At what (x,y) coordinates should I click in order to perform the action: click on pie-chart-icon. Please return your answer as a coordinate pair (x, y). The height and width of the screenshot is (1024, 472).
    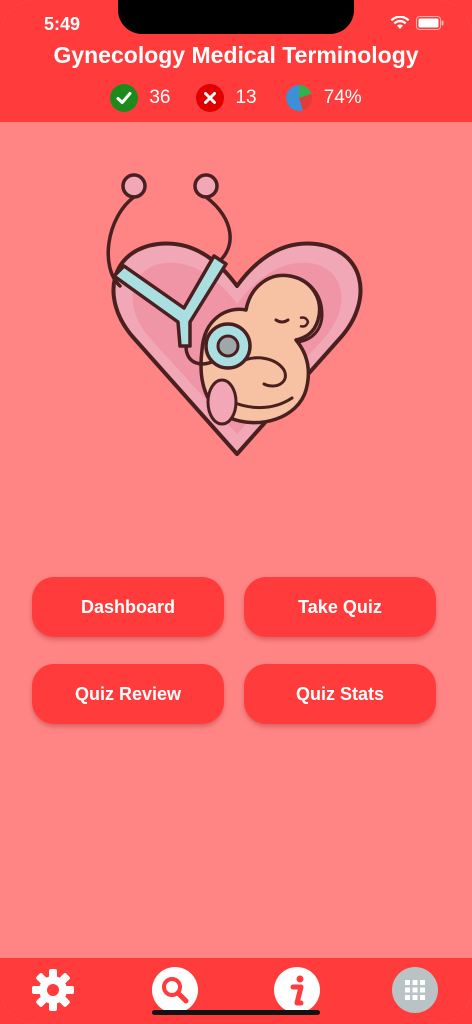
    Looking at the image, I should click on (299, 98).